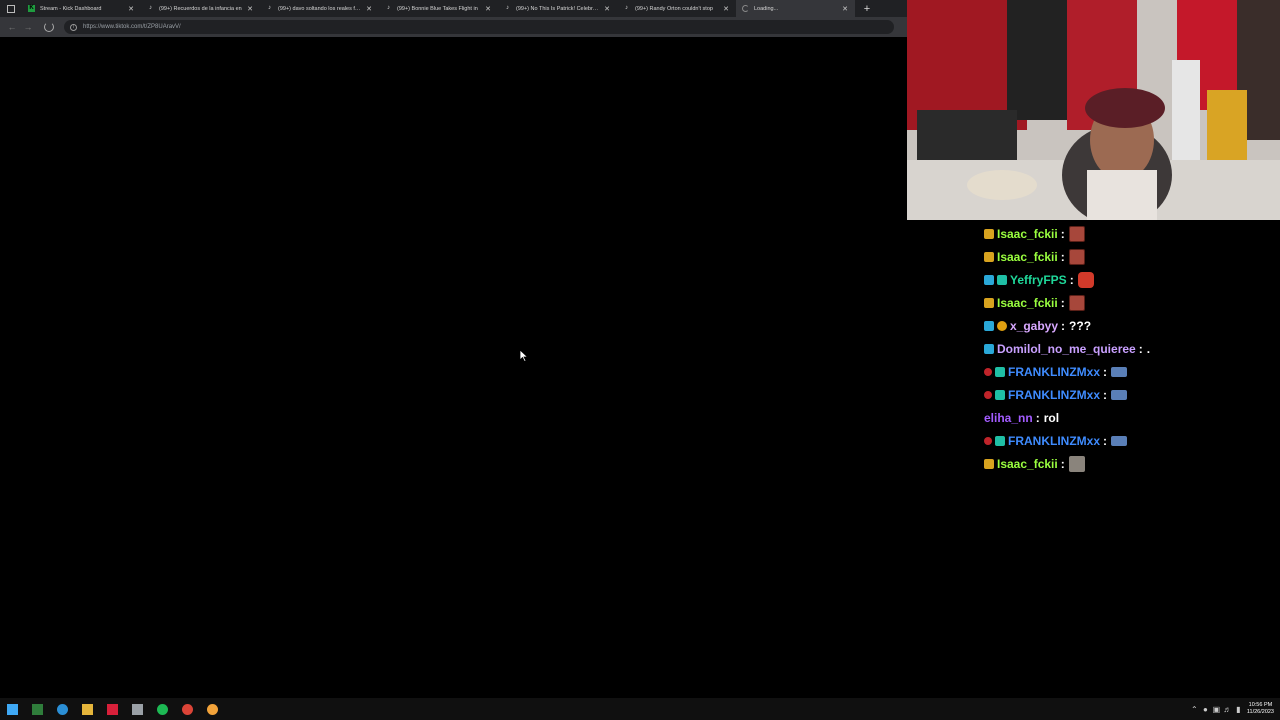  What do you see at coordinates (479, 27) in the screenshot?
I see `address-bar: i https://www.tiktok.com/t/ZP8UAravV/` at bounding box center [479, 27].